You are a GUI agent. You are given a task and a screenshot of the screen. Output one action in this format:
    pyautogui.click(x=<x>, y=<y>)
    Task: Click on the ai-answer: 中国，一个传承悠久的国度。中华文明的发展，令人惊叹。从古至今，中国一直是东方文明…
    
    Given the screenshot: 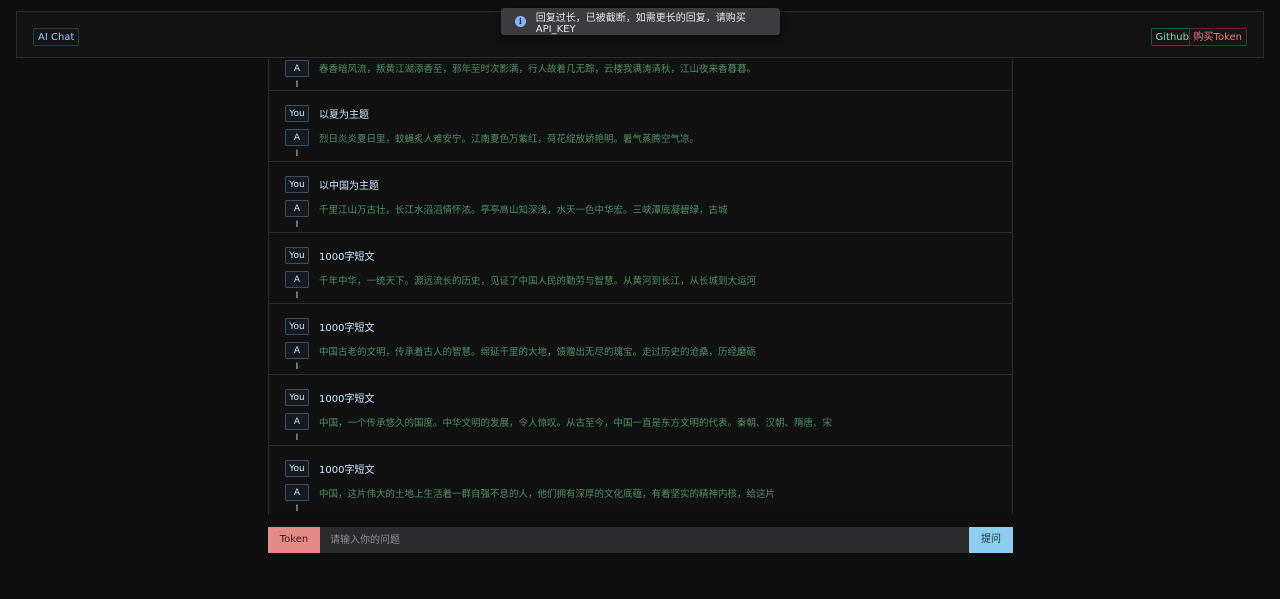 What is the action you would take?
    pyautogui.click(x=576, y=423)
    